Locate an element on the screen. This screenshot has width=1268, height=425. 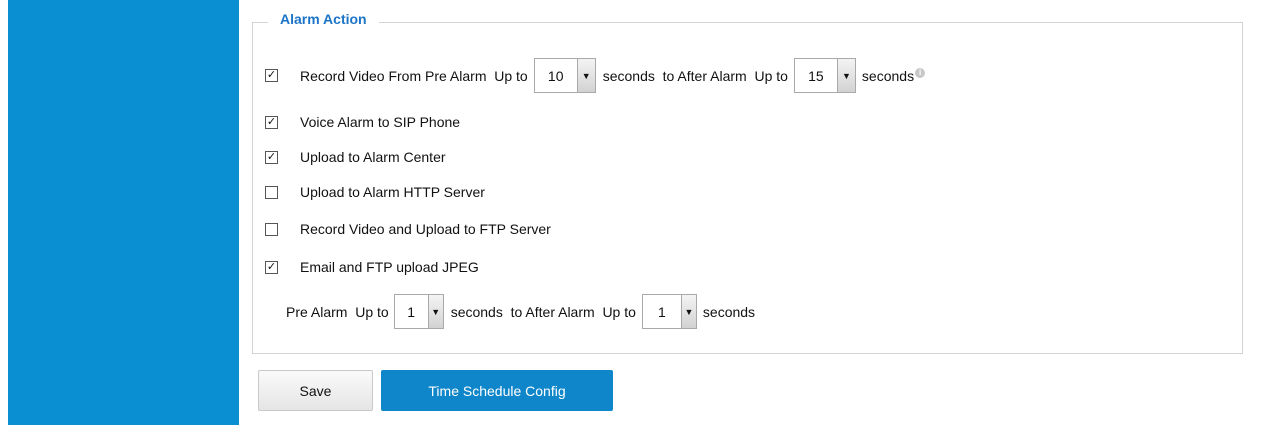
option-row-http-server: Upload to Alarm HTTP Server is located at coordinates (375, 192).